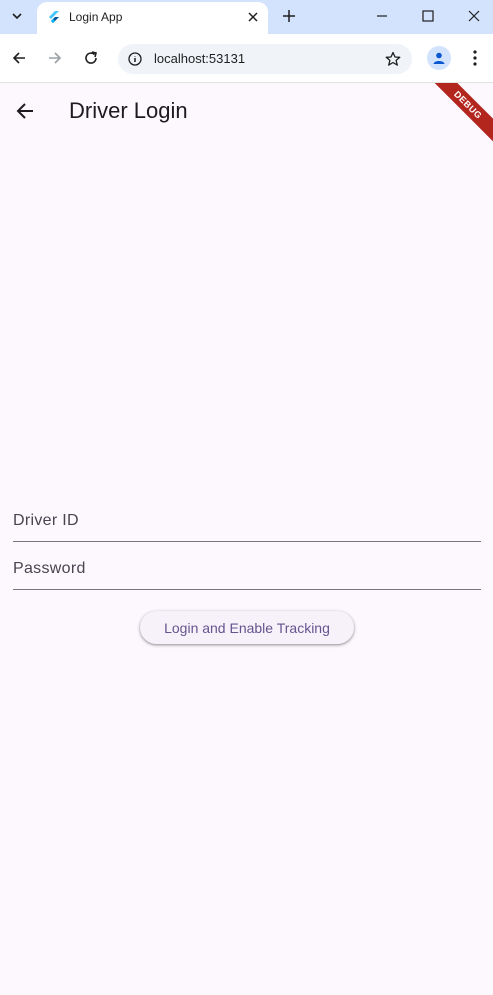 The width and height of the screenshot is (493, 995). What do you see at coordinates (25, 111) in the screenshot?
I see `back-arrow-icon` at bounding box center [25, 111].